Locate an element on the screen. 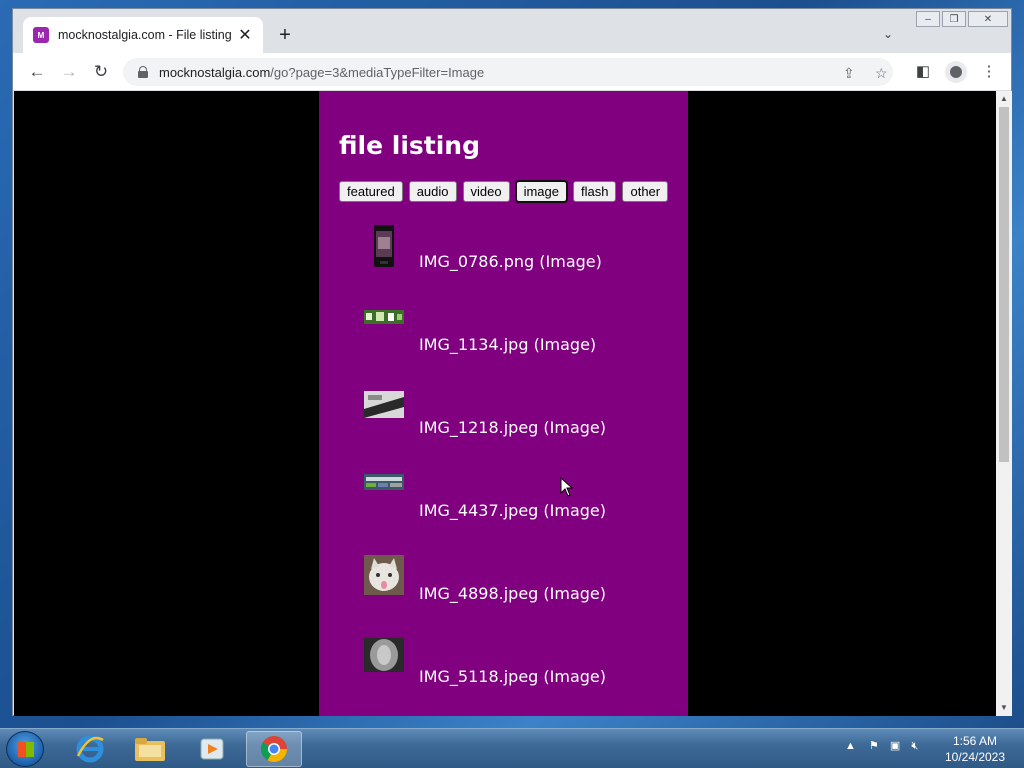 The width and height of the screenshot is (1024, 768). tab-close-icon: ✕ is located at coordinates (245, 35).